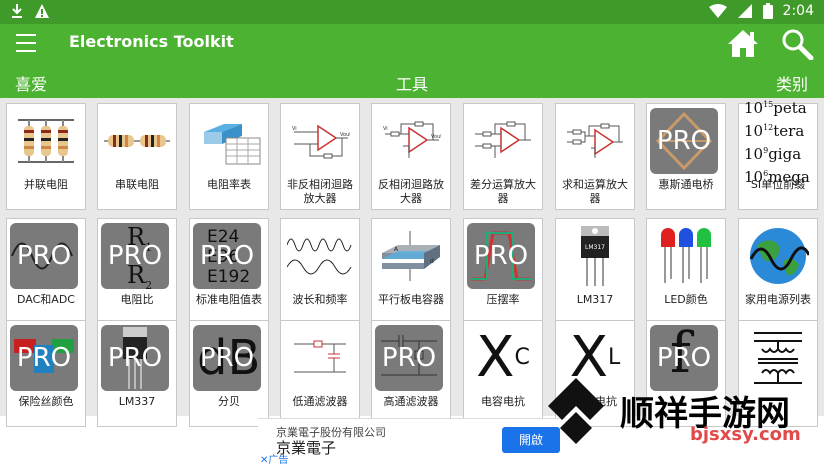  I want to click on tool-resistivity-table: 电阻率表, so click(229, 156).